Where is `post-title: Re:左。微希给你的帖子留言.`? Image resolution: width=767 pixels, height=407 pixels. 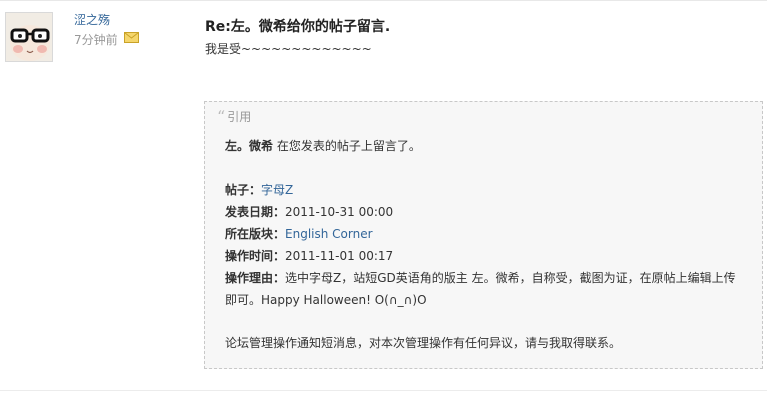 post-title: Re:左。微希给你的帖子留言. is located at coordinates (298, 27).